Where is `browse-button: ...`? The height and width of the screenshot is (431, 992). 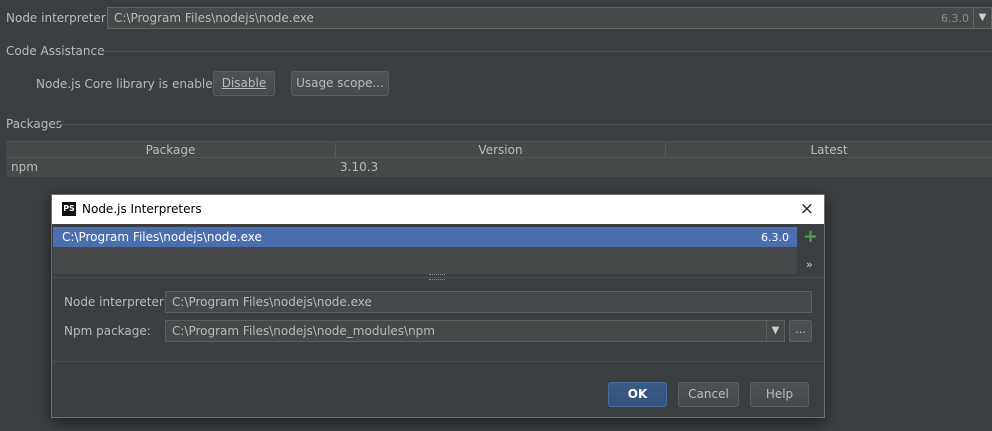 browse-button: ... is located at coordinates (800, 331).